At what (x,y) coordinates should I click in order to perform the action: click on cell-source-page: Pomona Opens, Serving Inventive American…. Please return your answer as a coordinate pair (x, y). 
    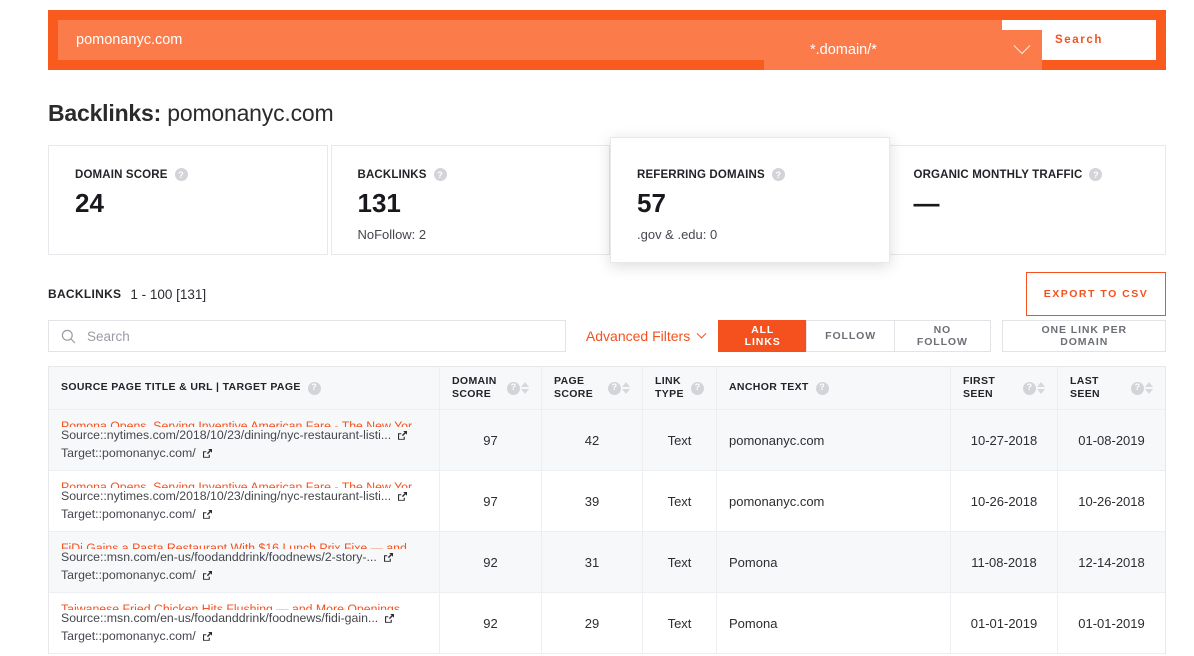
    Looking at the image, I should click on (244, 440).